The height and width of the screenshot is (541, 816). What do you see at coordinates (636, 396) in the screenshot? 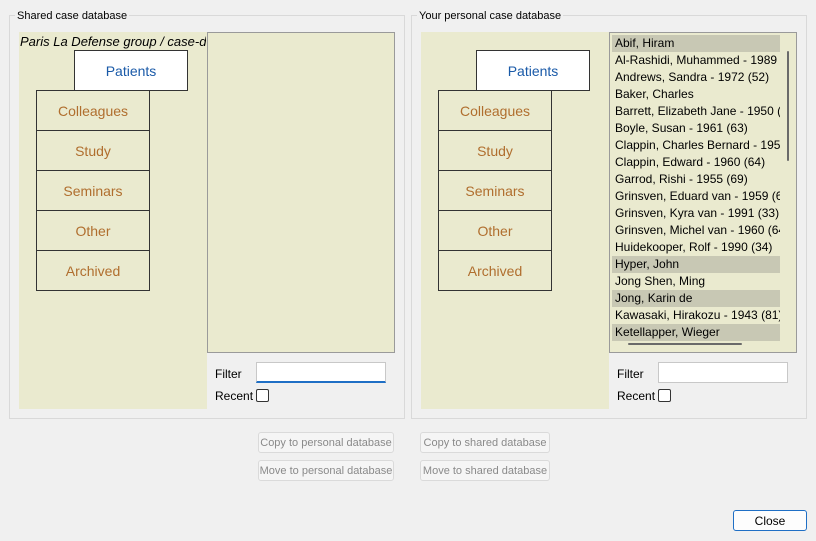
I see `personal-recent-label: Recent` at bounding box center [636, 396].